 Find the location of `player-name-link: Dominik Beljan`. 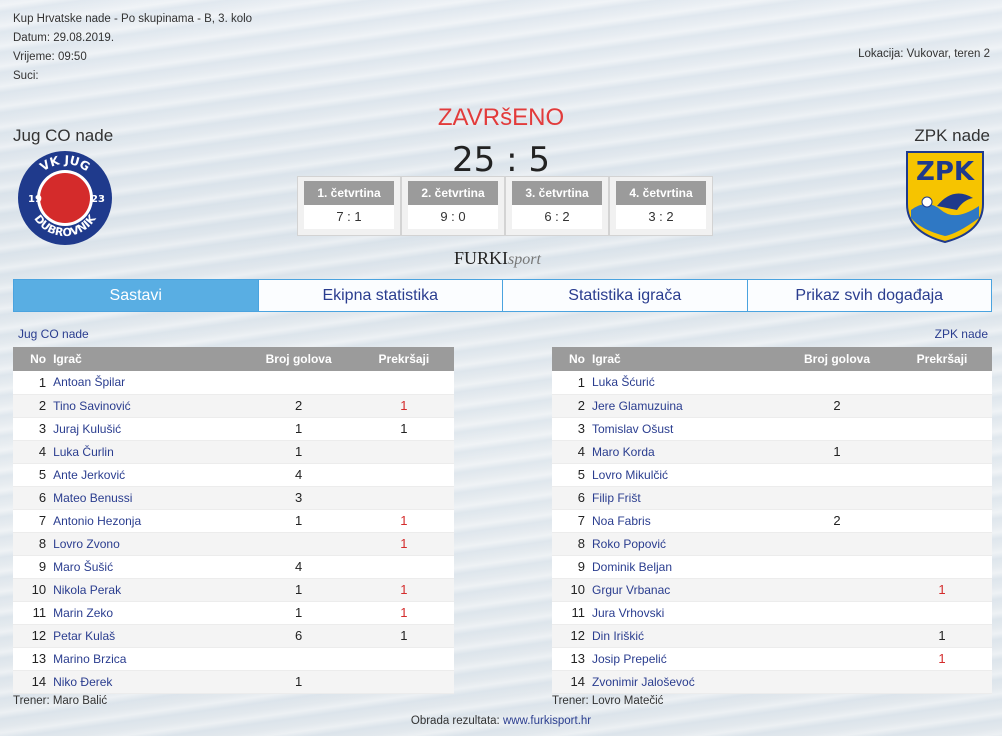

player-name-link: Dominik Beljan is located at coordinates (687, 567).